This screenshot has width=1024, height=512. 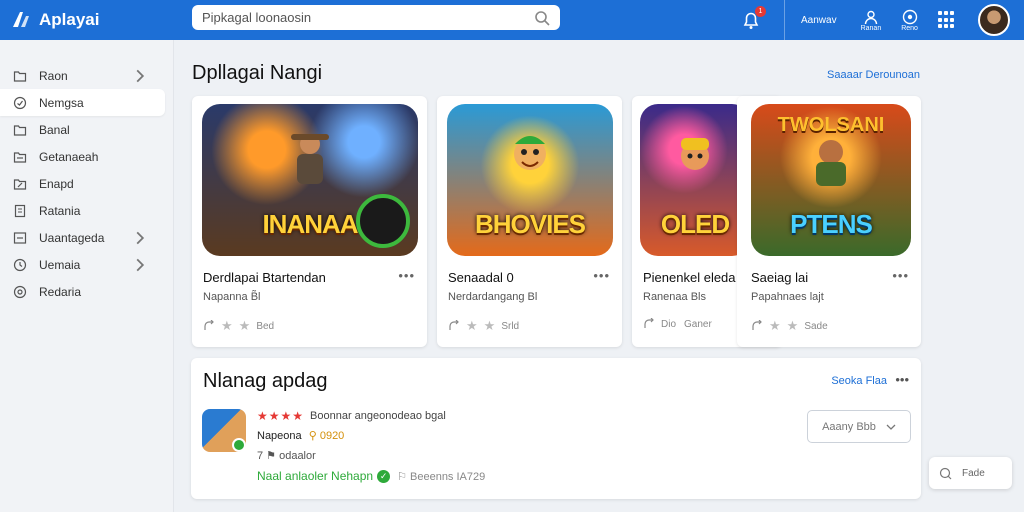 What do you see at coordinates (53, 75) in the screenshot?
I see `sidebar-item-label: Raon` at bounding box center [53, 75].